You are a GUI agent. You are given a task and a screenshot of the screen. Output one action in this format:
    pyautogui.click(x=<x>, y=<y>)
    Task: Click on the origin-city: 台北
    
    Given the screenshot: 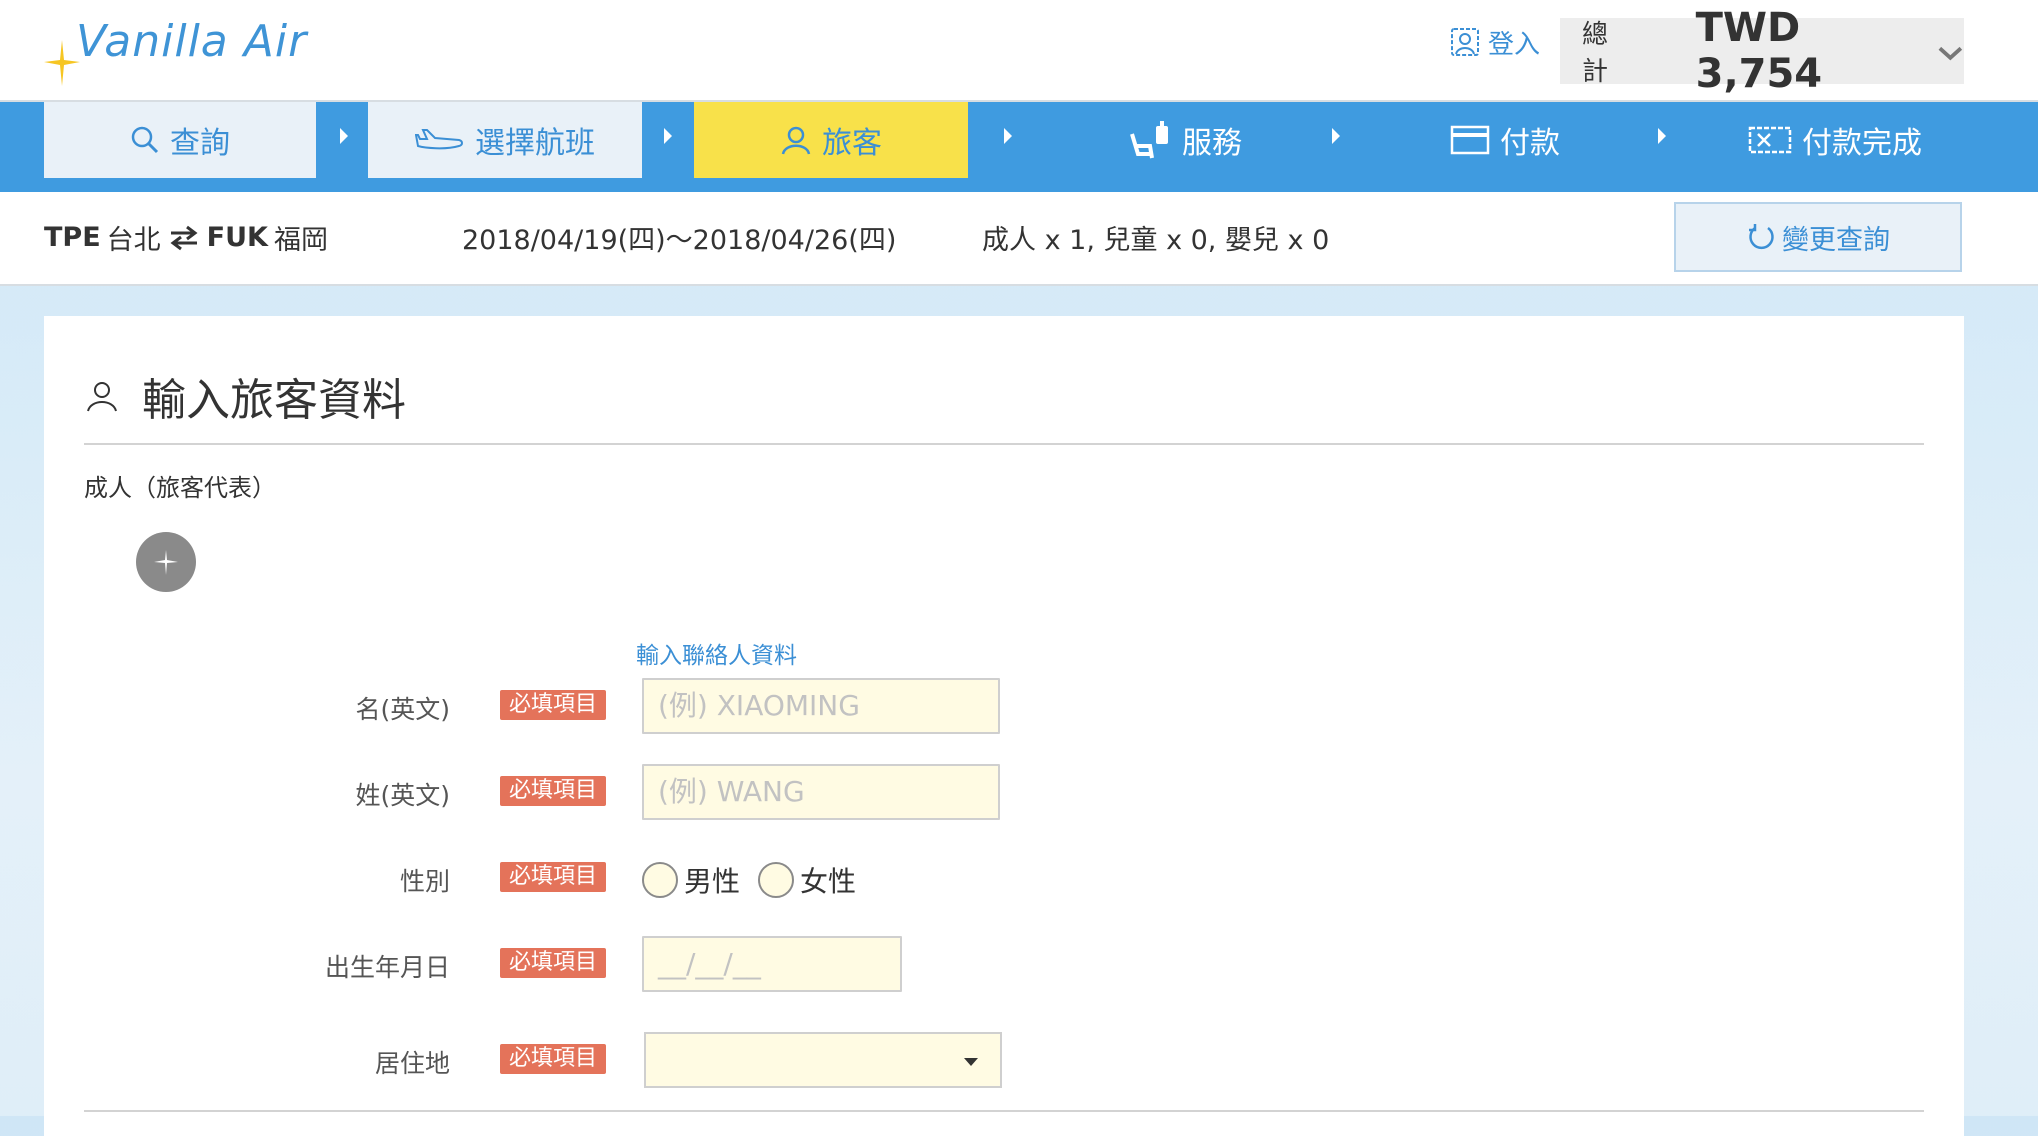 What is the action you would take?
    pyautogui.click(x=133, y=240)
    